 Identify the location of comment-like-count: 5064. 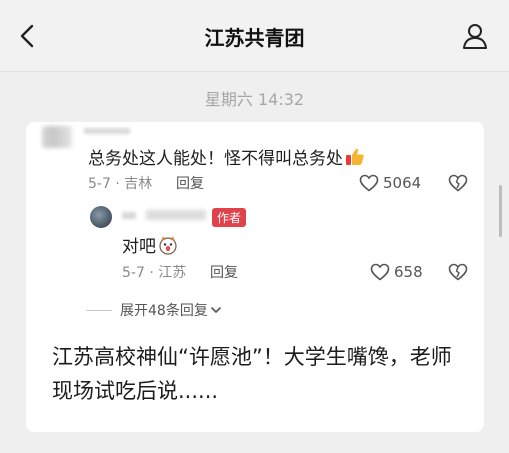
(402, 183).